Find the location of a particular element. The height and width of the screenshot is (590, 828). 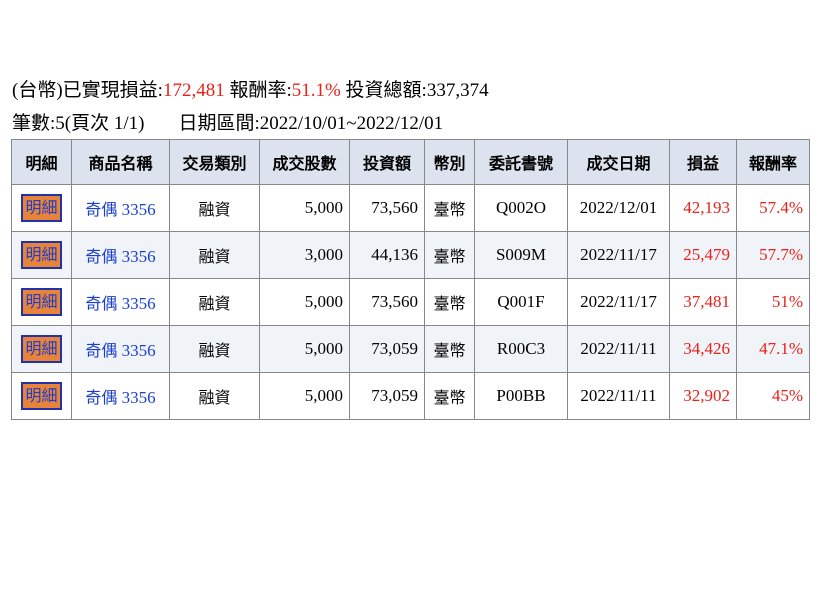

pnl: 32,902 is located at coordinates (703, 396).